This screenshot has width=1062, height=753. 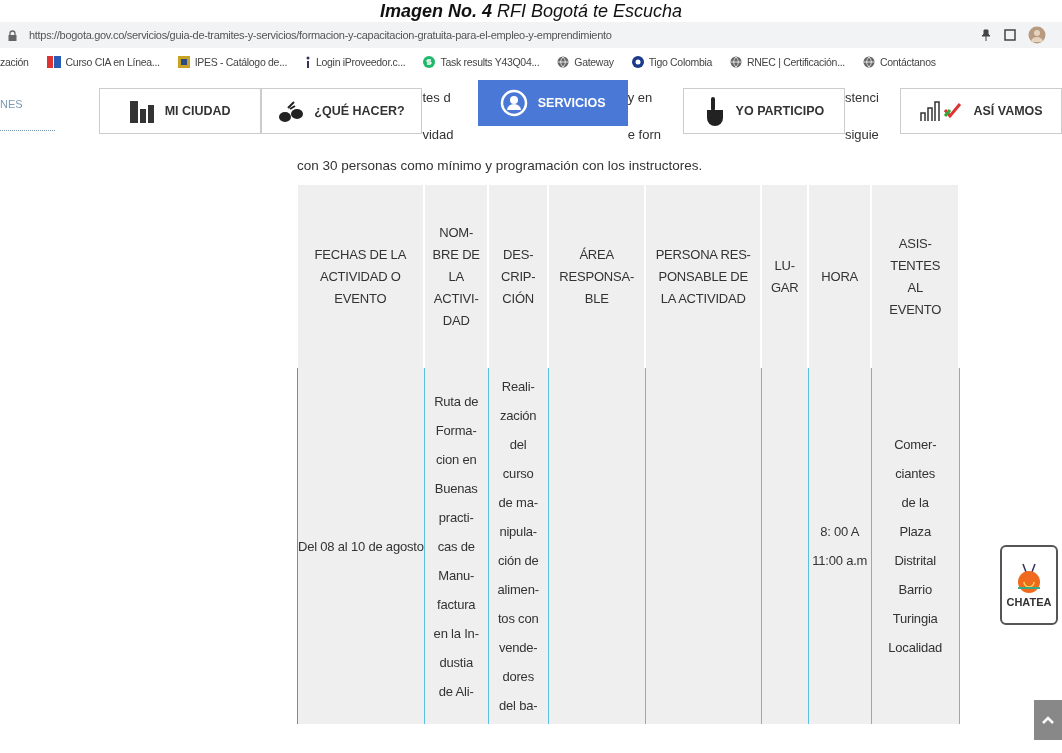 I want to click on pin-icon, so click(x=986, y=35).